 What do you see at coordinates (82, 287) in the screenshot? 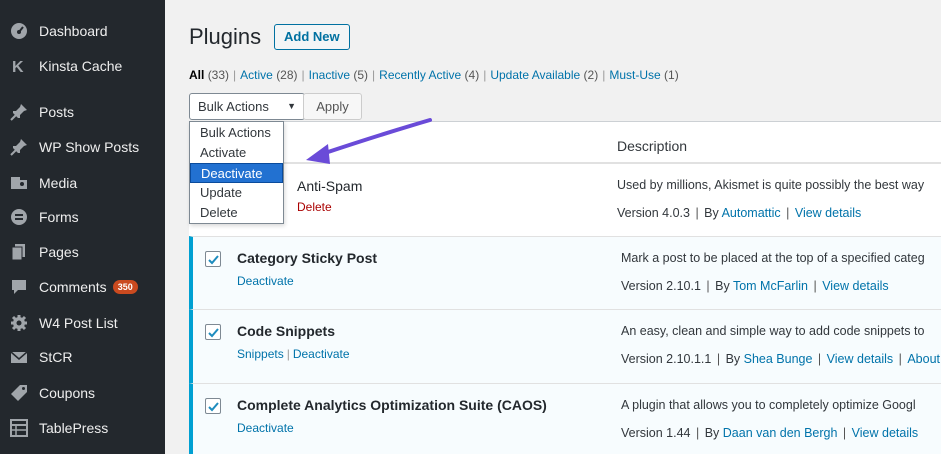
I see `sidebar-item-comments: Comments 350` at bounding box center [82, 287].